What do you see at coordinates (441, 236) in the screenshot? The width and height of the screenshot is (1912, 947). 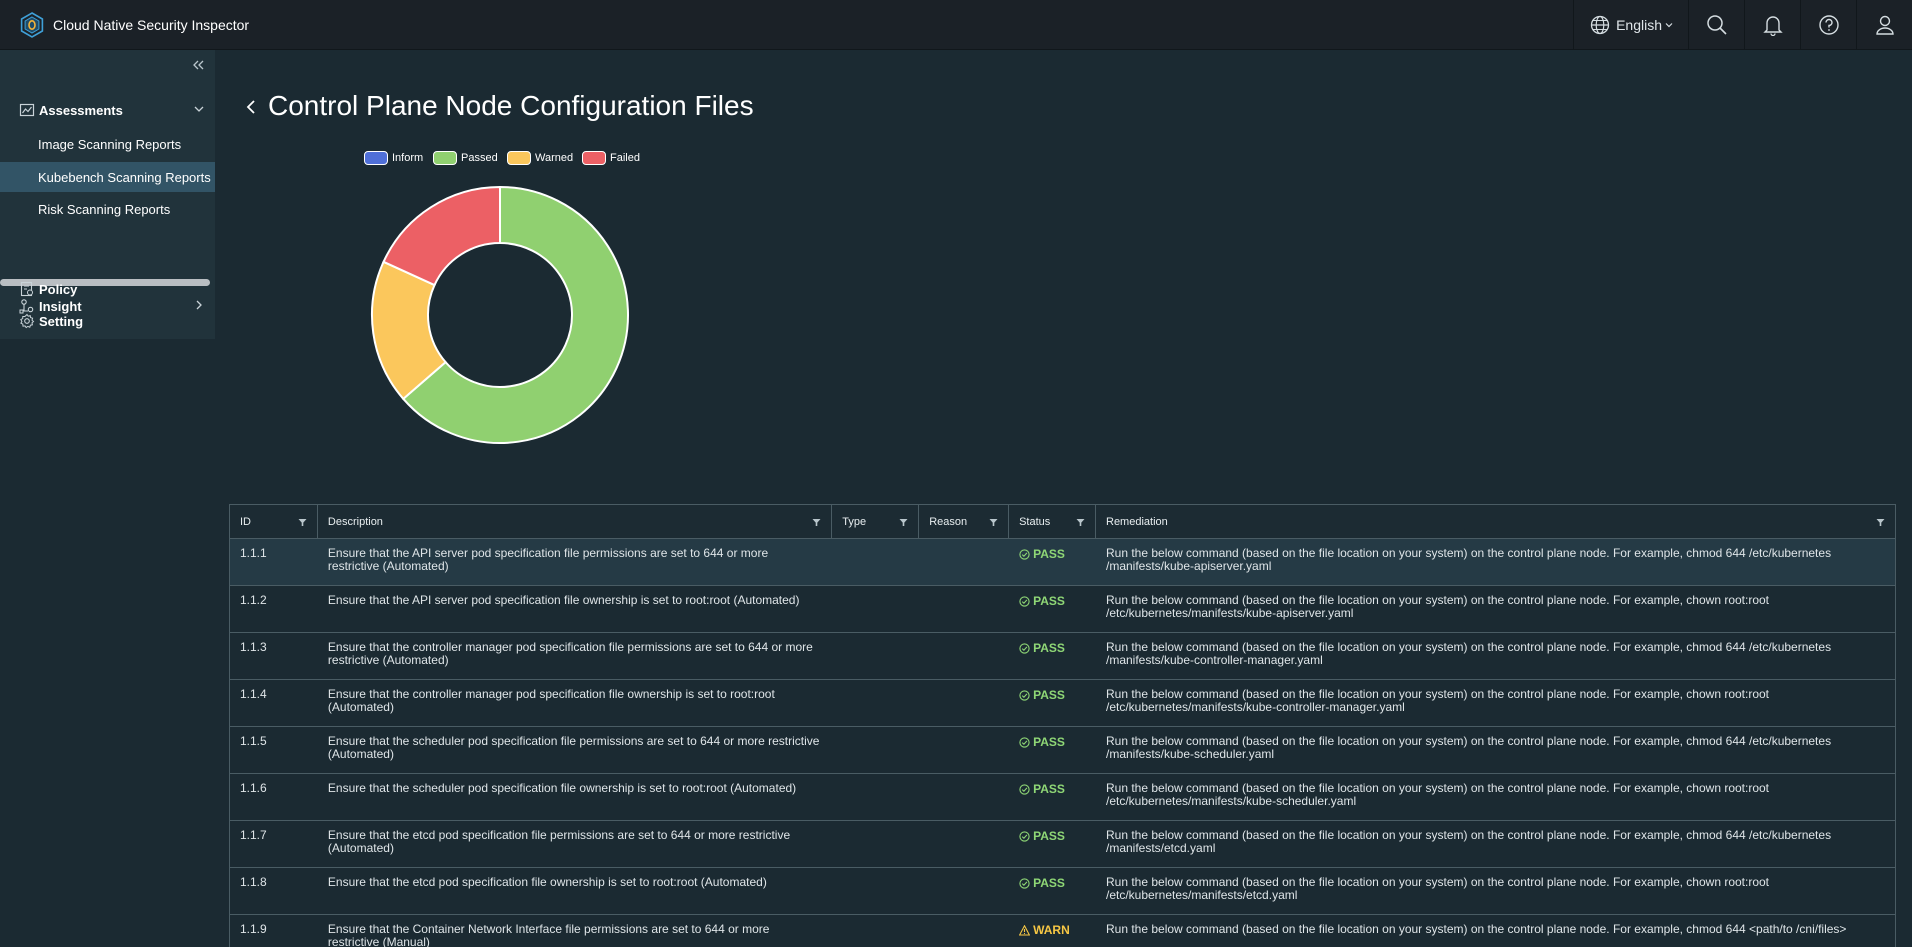 I see `slice-failed` at bounding box center [441, 236].